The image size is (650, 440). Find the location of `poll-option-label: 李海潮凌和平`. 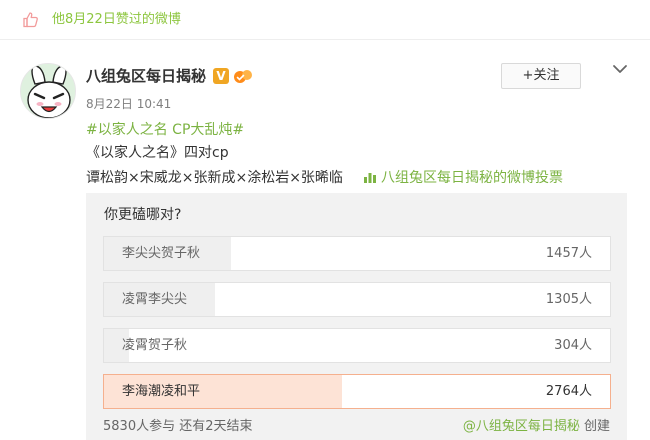

poll-option-label: 李海潮凌和平 is located at coordinates (161, 391).